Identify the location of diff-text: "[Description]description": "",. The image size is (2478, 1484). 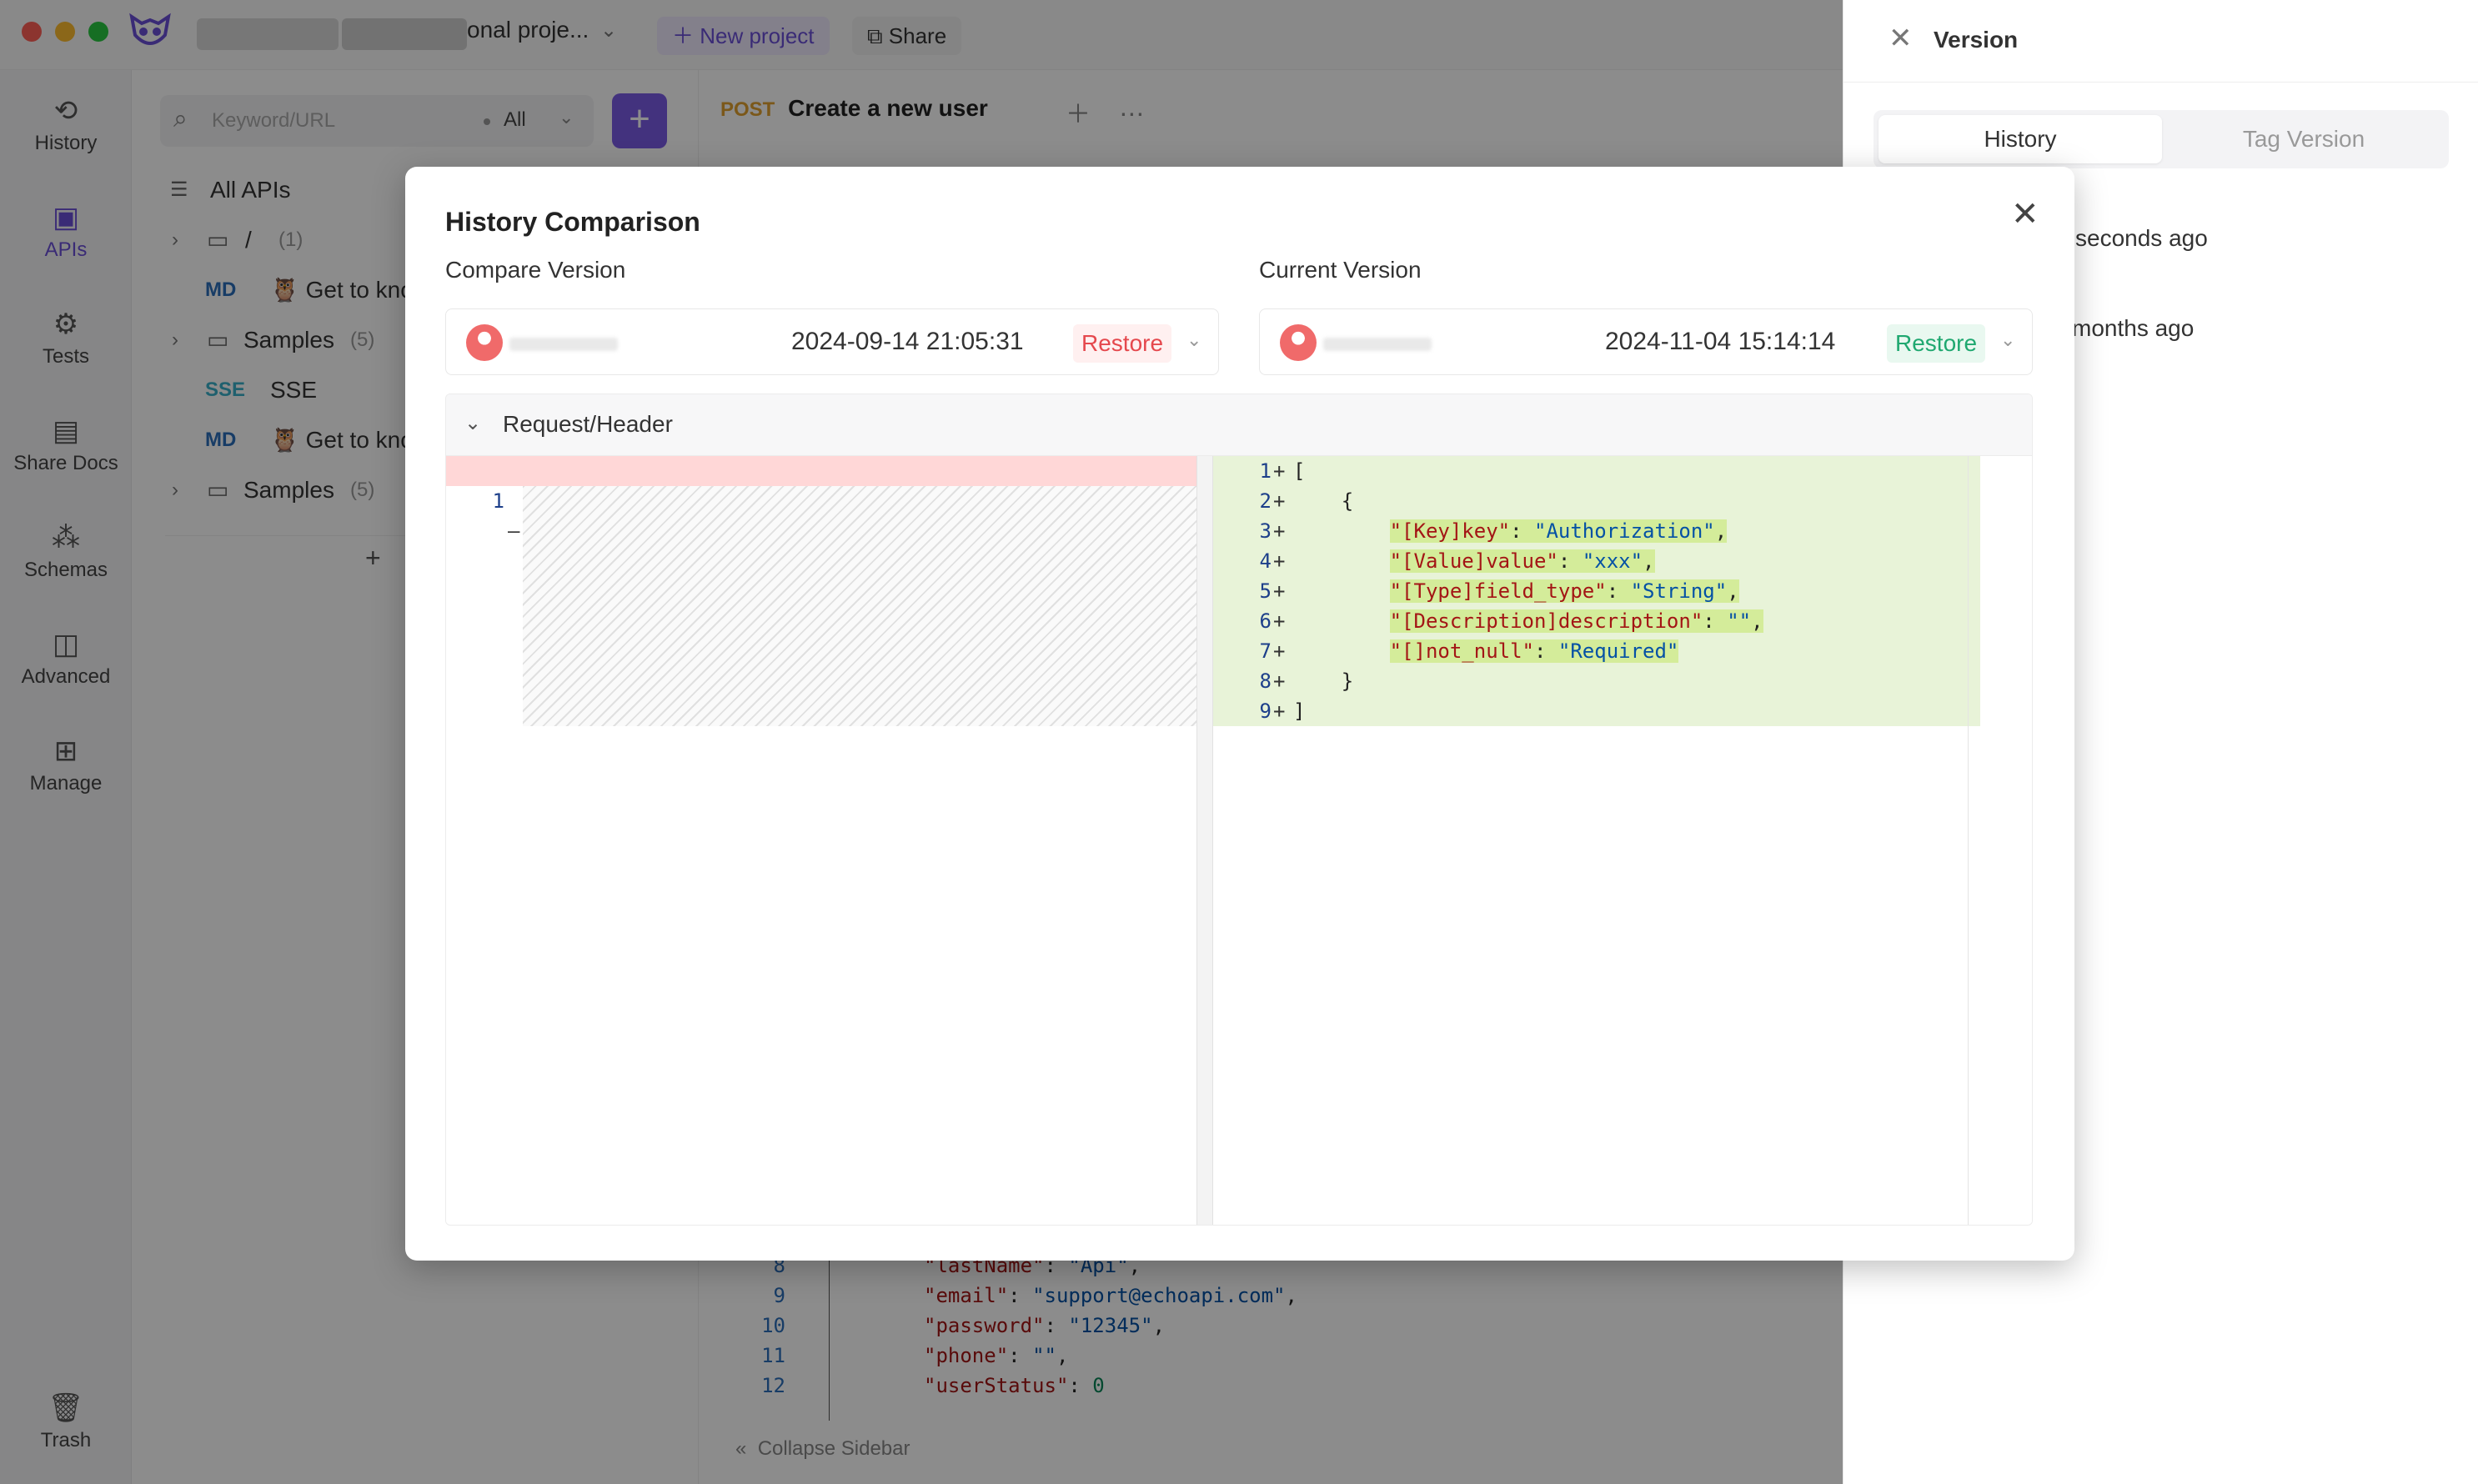
(1576, 621).